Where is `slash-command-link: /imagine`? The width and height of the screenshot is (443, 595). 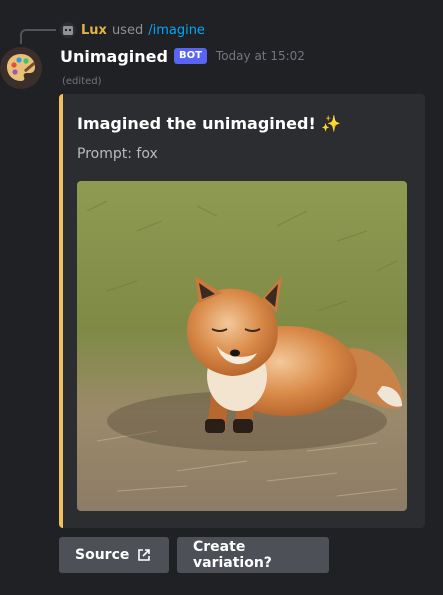
slash-command-link: /imagine is located at coordinates (176, 30).